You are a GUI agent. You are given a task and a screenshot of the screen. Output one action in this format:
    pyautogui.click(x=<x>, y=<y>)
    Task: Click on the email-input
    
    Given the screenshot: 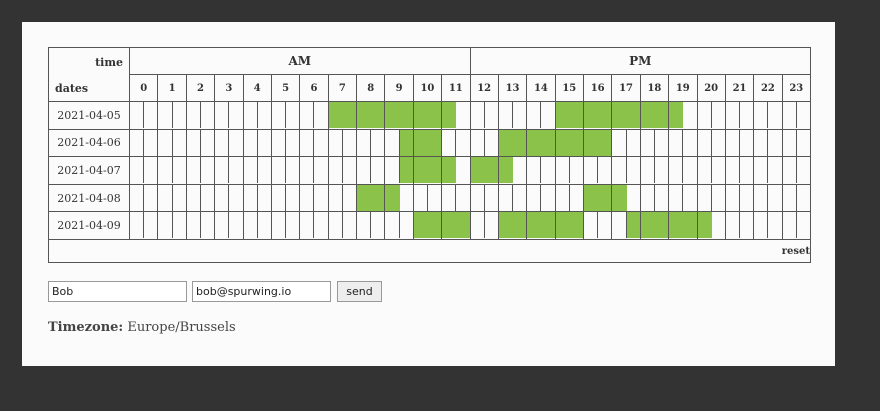 What is the action you would take?
    pyautogui.click(x=261, y=291)
    